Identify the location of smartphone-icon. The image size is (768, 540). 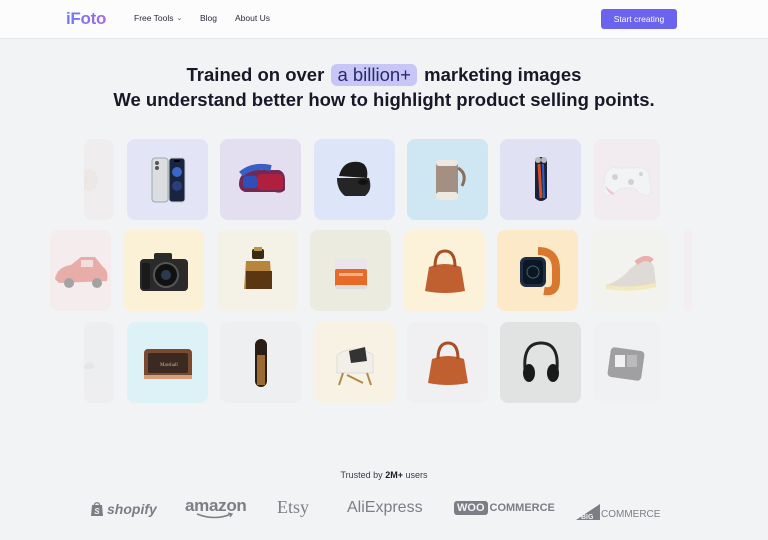
(168, 179).